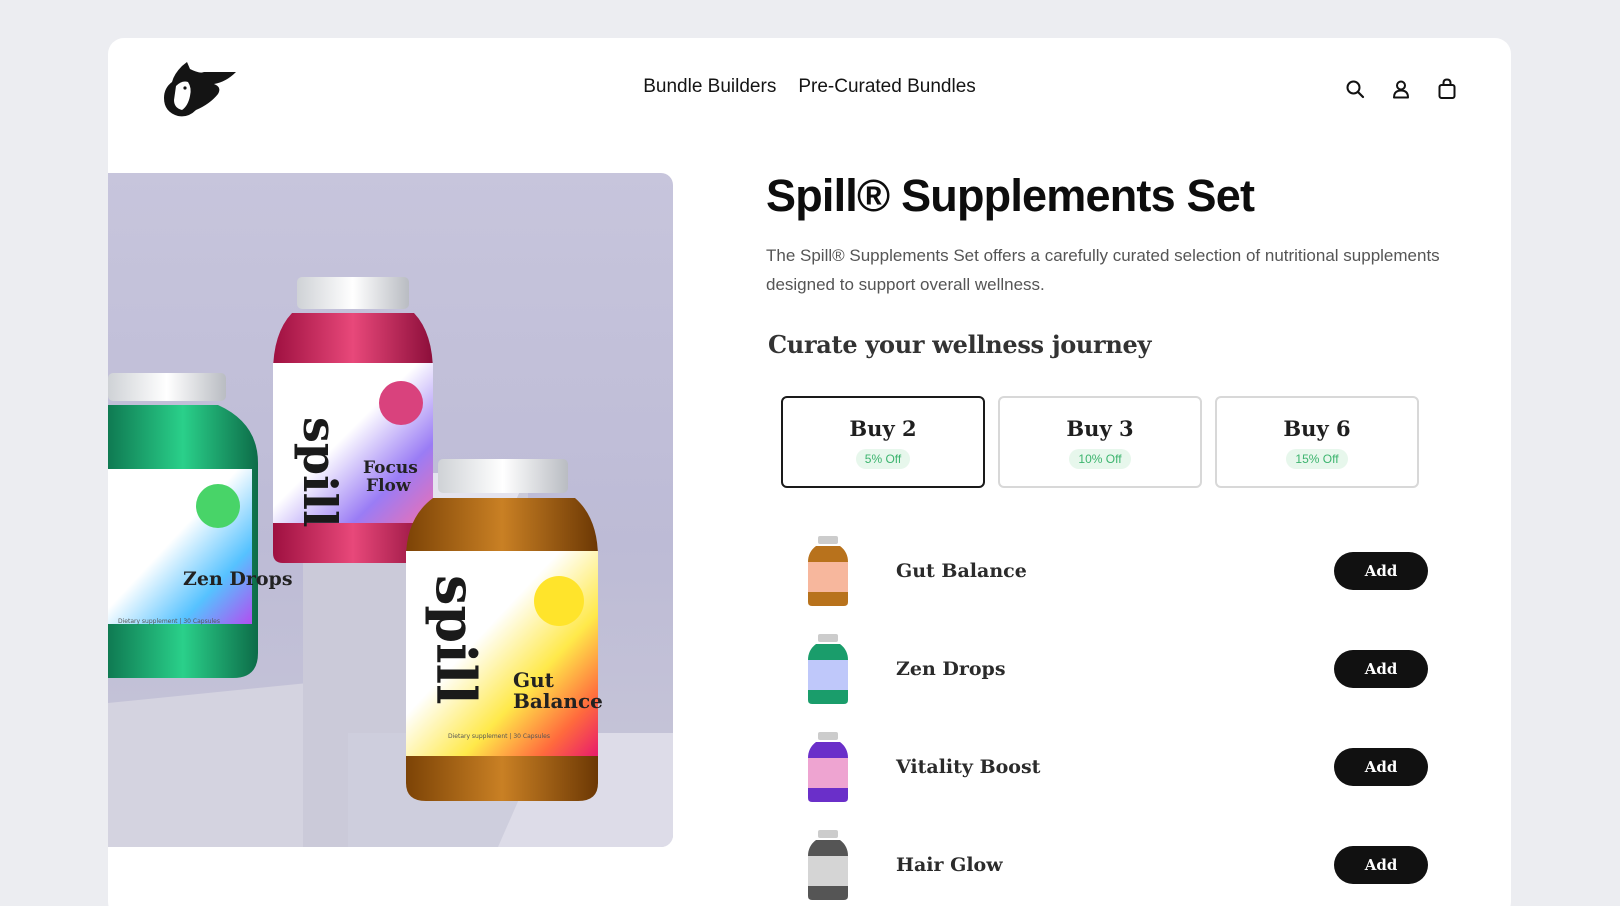 The image size is (1620, 906). Describe the element at coordinates (951, 669) in the screenshot. I see `product-name: Zen Drops` at that location.